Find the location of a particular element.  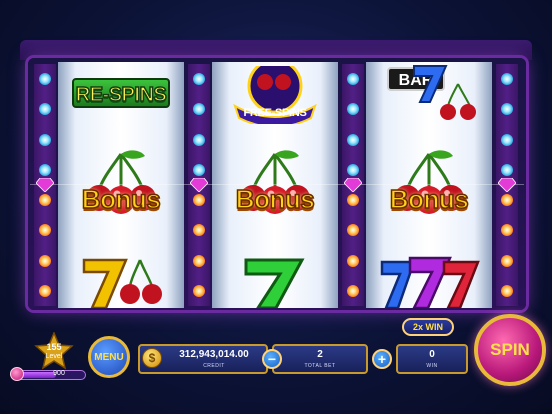

reel-1: RE-SPINS Bonus is located at coordinates (121, 185).